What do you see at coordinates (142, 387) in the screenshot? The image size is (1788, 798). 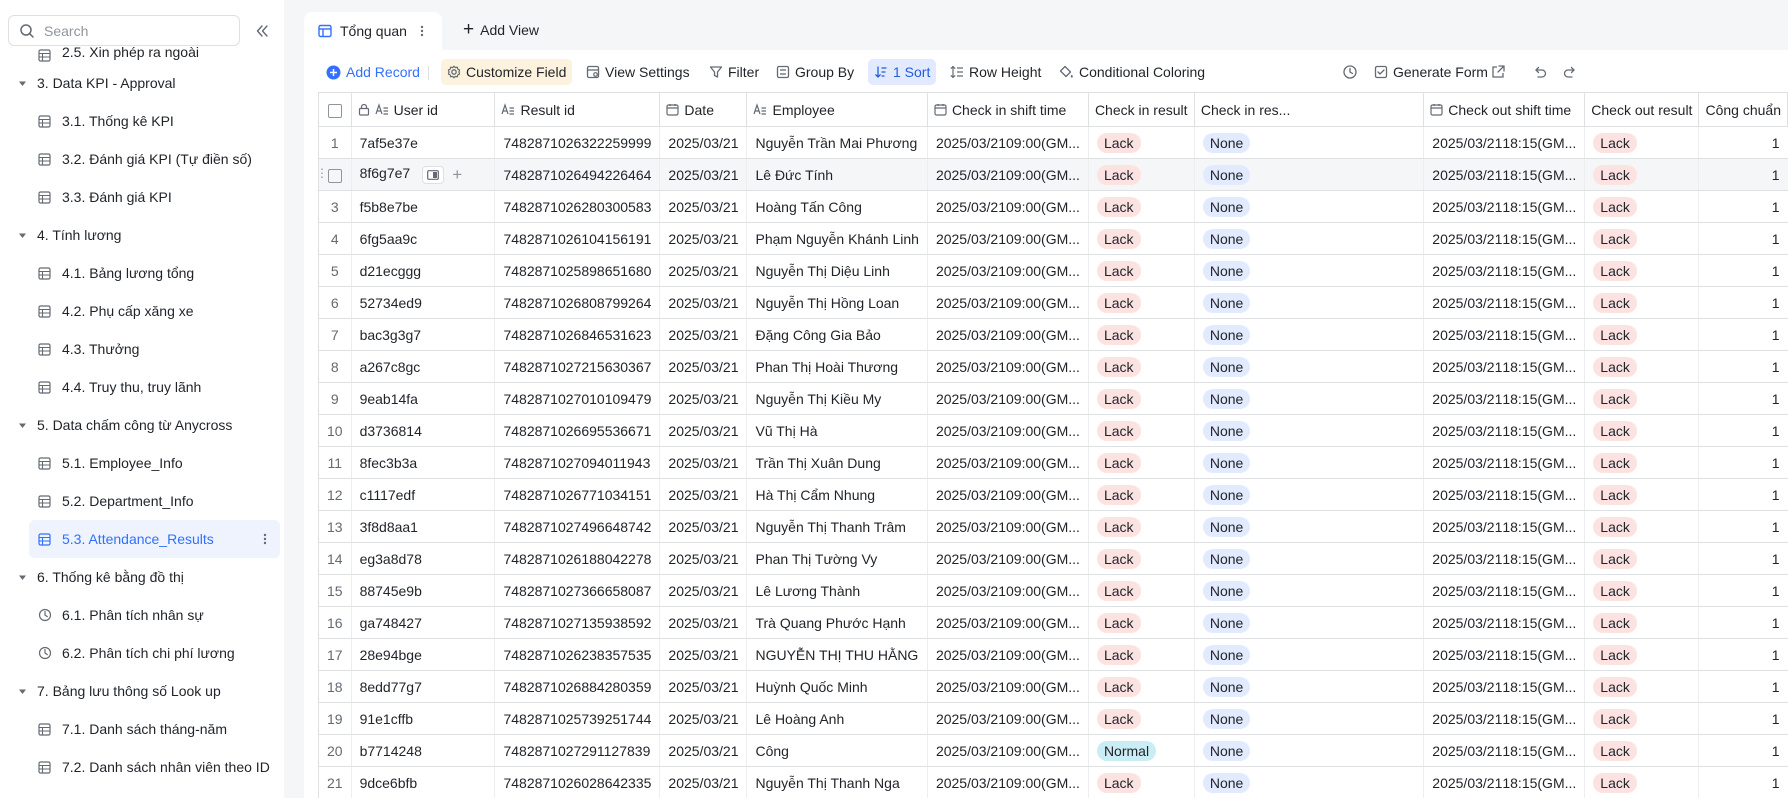 I see `sidebar-item: 4.4. Truy thu, truy lãnh` at bounding box center [142, 387].